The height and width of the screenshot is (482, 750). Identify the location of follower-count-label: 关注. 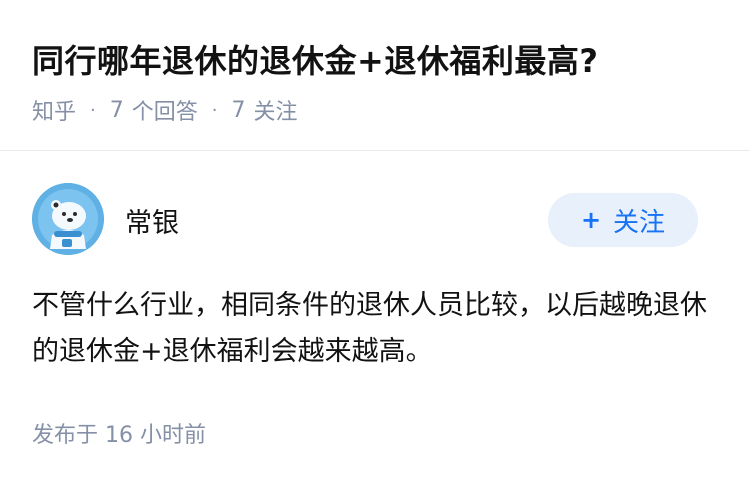
(275, 112).